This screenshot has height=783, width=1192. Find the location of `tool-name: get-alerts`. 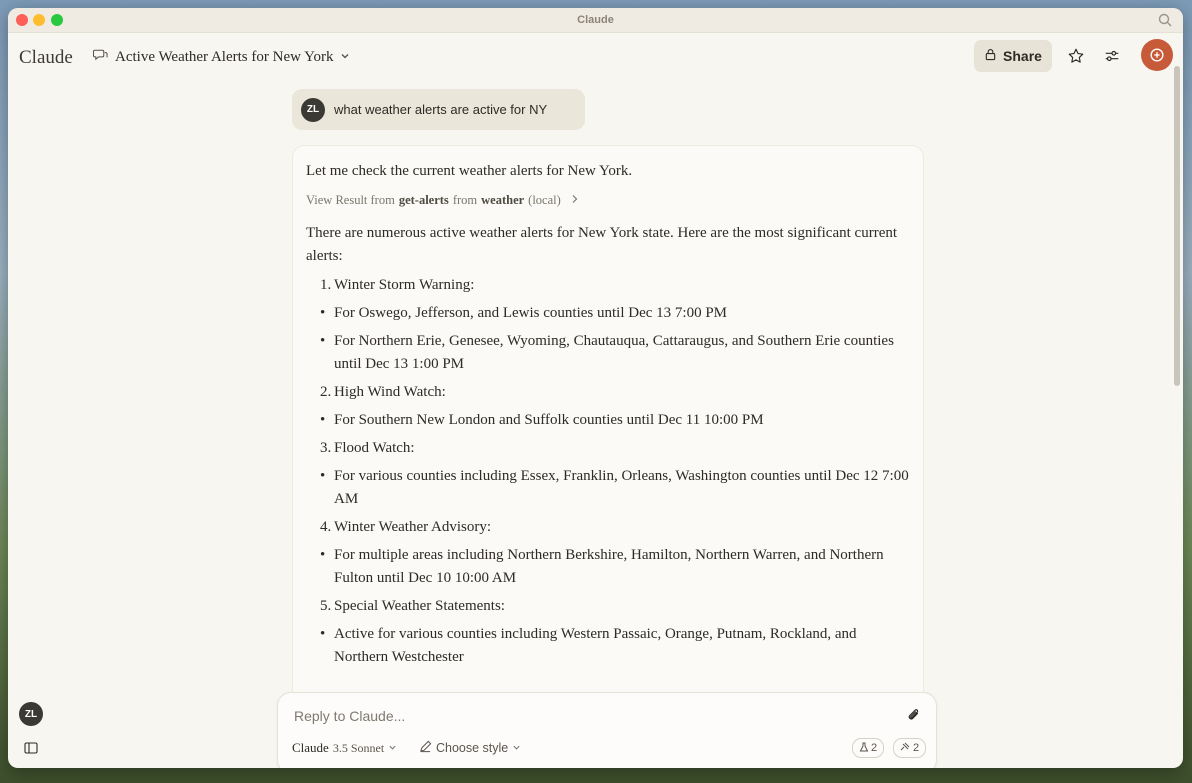

tool-name: get-alerts is located at coordinates (423, 200).